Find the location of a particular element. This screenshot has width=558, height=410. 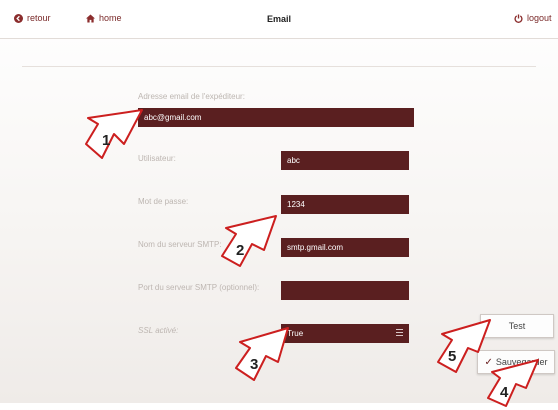

logout-link: logout is located at coordinates (533, 18).